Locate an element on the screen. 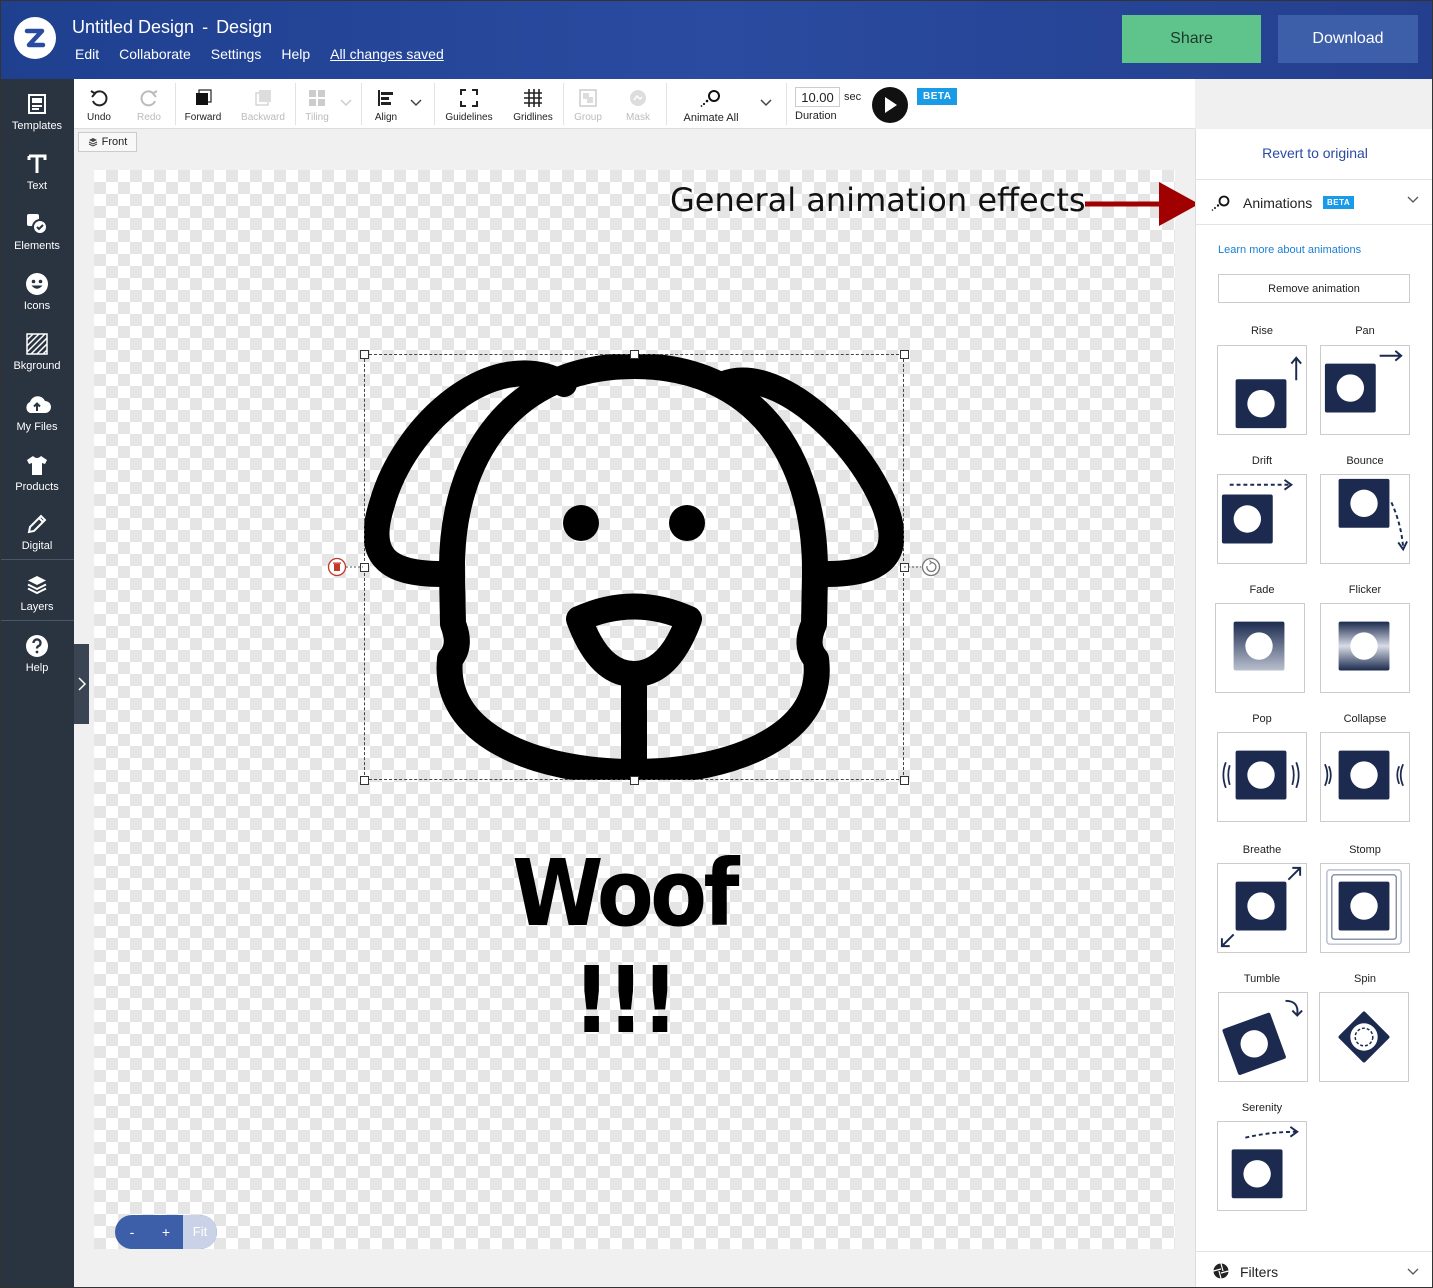  zoom-controls: - + Fit is located at coordinates (166, 1232).